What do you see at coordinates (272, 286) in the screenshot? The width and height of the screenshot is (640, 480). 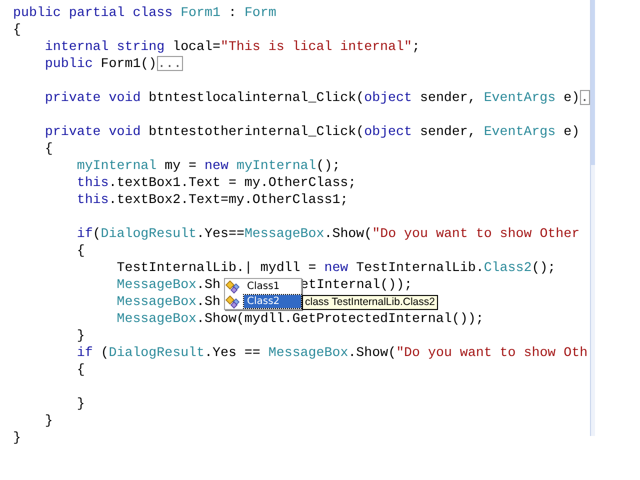 I see `completion-item: Class1` at bounding box center [272, 286].